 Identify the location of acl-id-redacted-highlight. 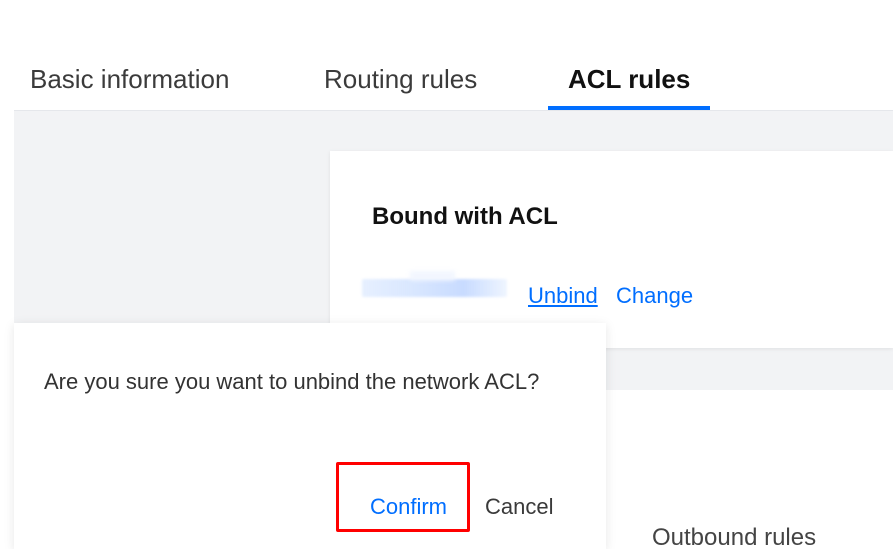
(432, 276).